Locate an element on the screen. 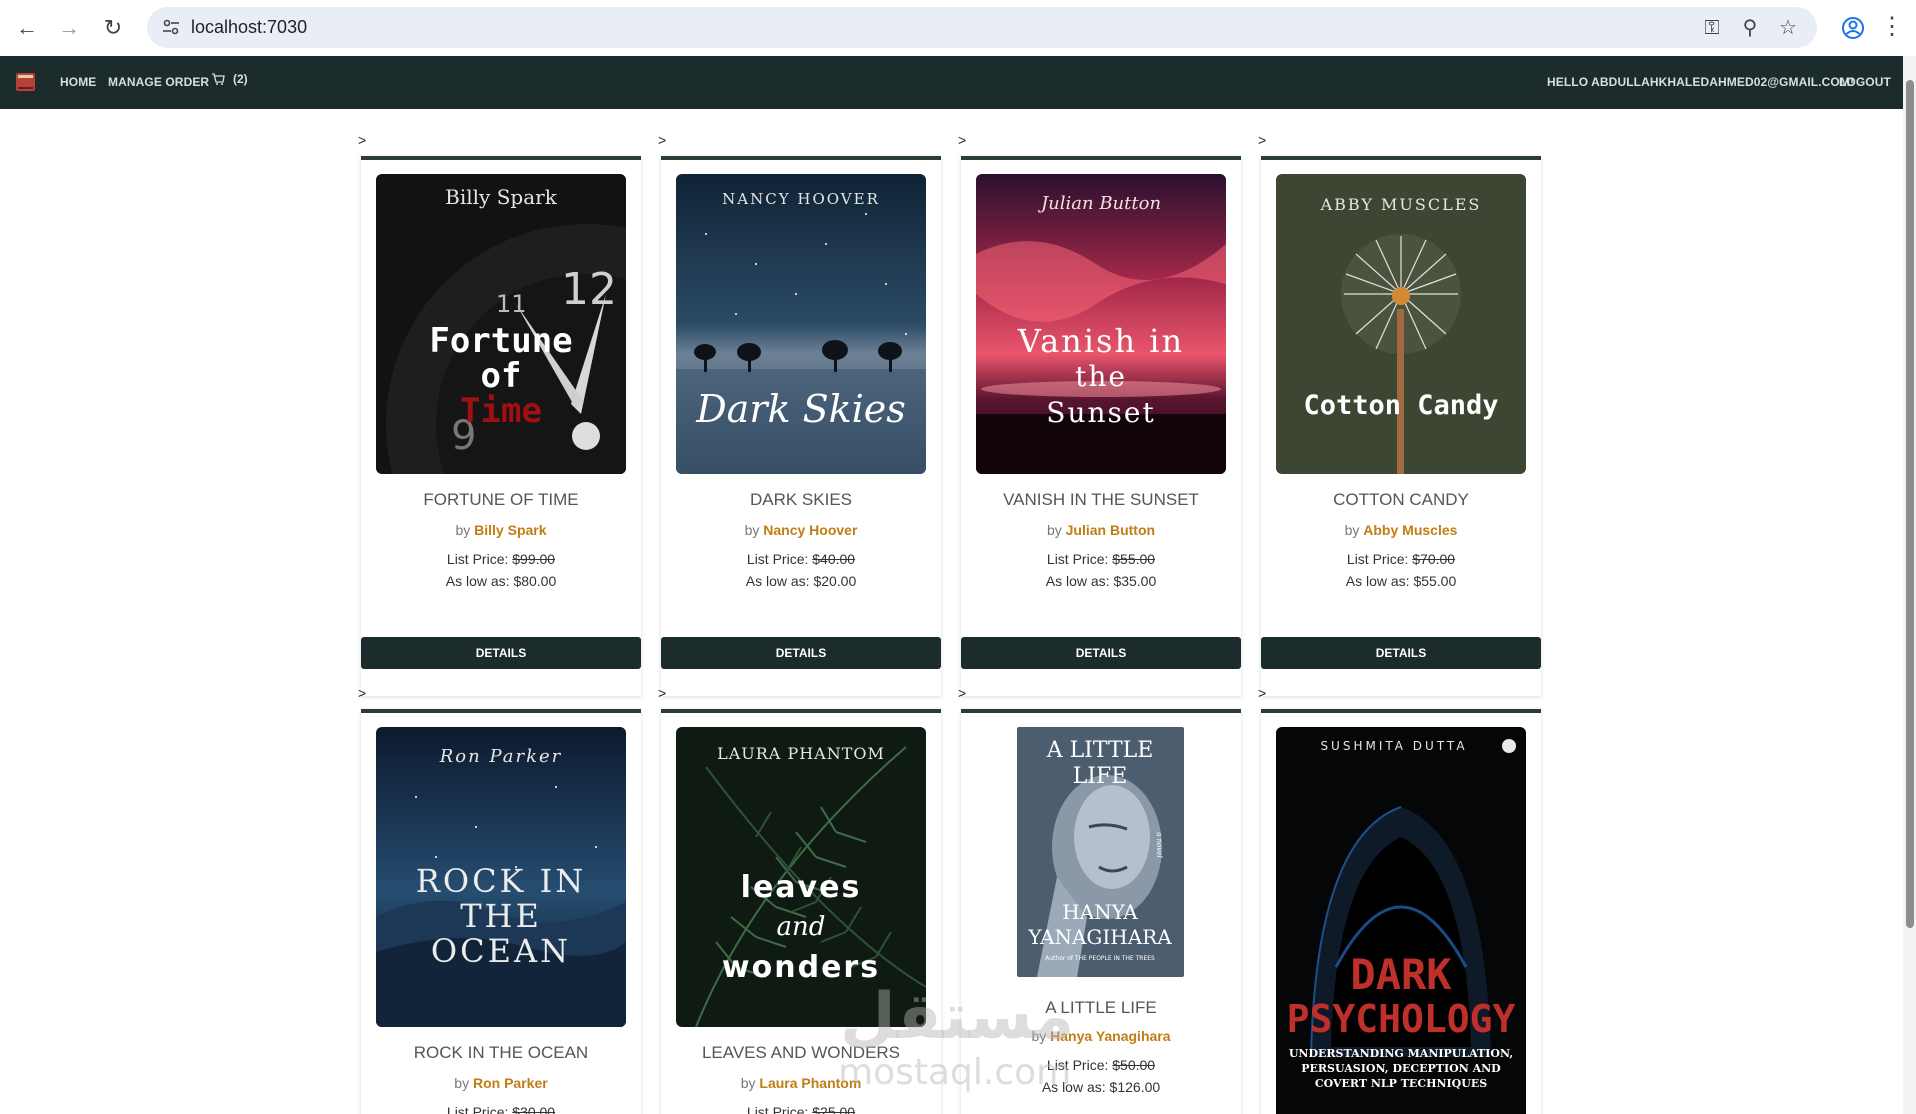 Image resolution: width=1916 pixels, height=1114 pixels. svg-text: Cotton Candy is located at coordinates (1400, 405).